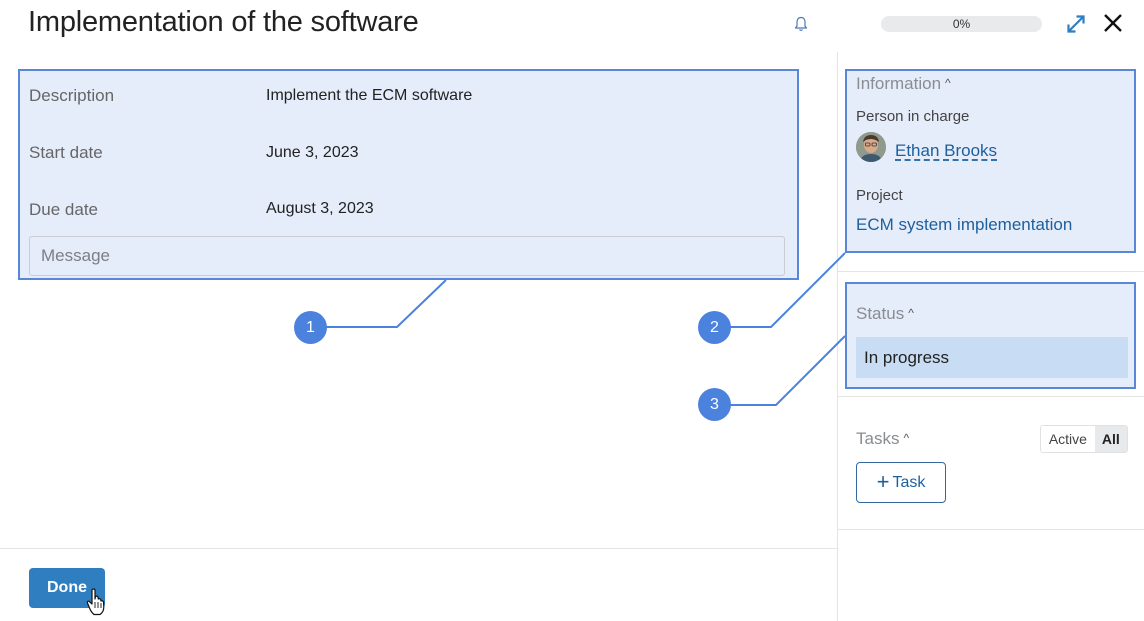  I want to click on add-task-button: + Task, so click(901, 482).